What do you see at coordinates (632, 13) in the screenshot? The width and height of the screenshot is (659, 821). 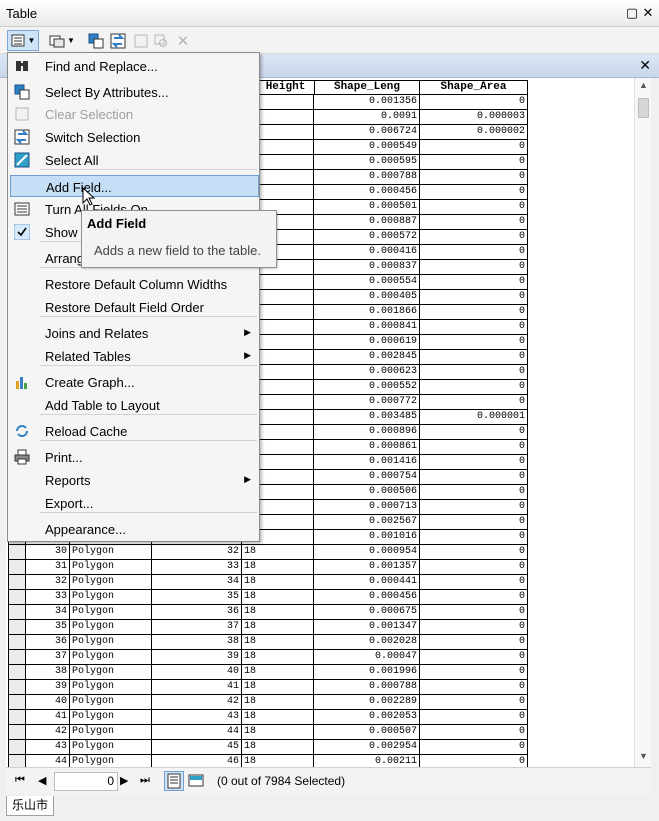 I see `restore-icon: ▢` at bounding box center [632, 13].